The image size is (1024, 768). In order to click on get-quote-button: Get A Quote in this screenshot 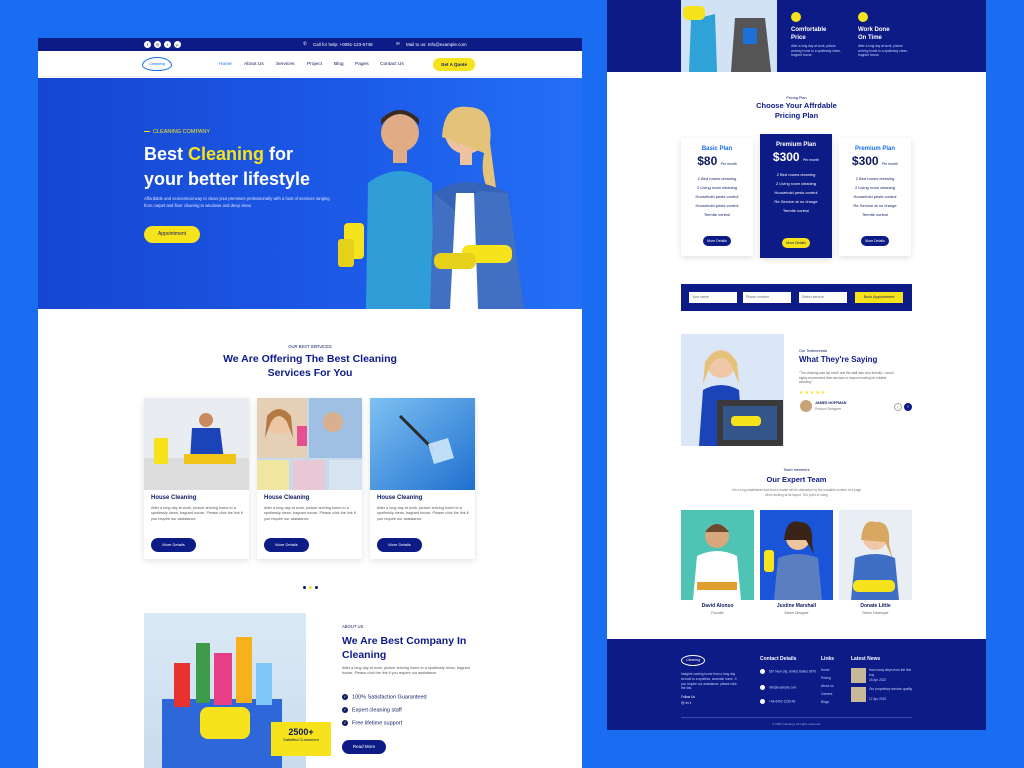, I will do `click(454, 64)`.